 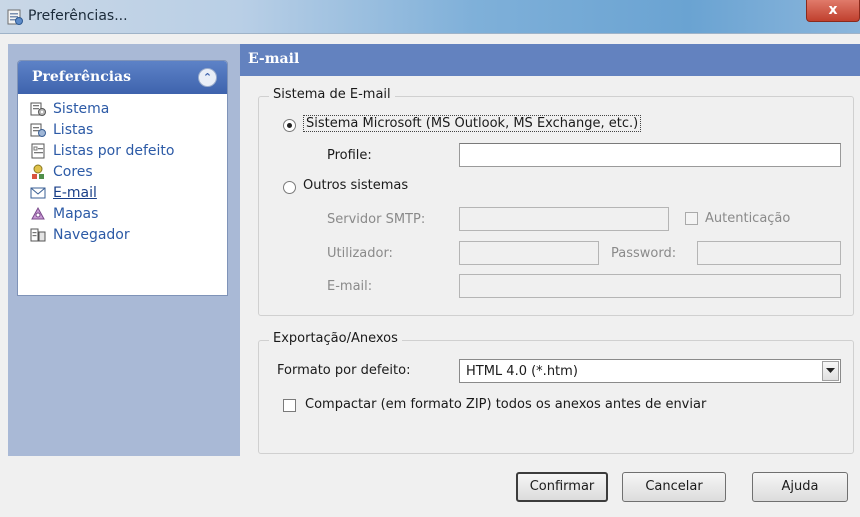 I want to click on nav-item-label: Sistema, so click(x=81, y=108).